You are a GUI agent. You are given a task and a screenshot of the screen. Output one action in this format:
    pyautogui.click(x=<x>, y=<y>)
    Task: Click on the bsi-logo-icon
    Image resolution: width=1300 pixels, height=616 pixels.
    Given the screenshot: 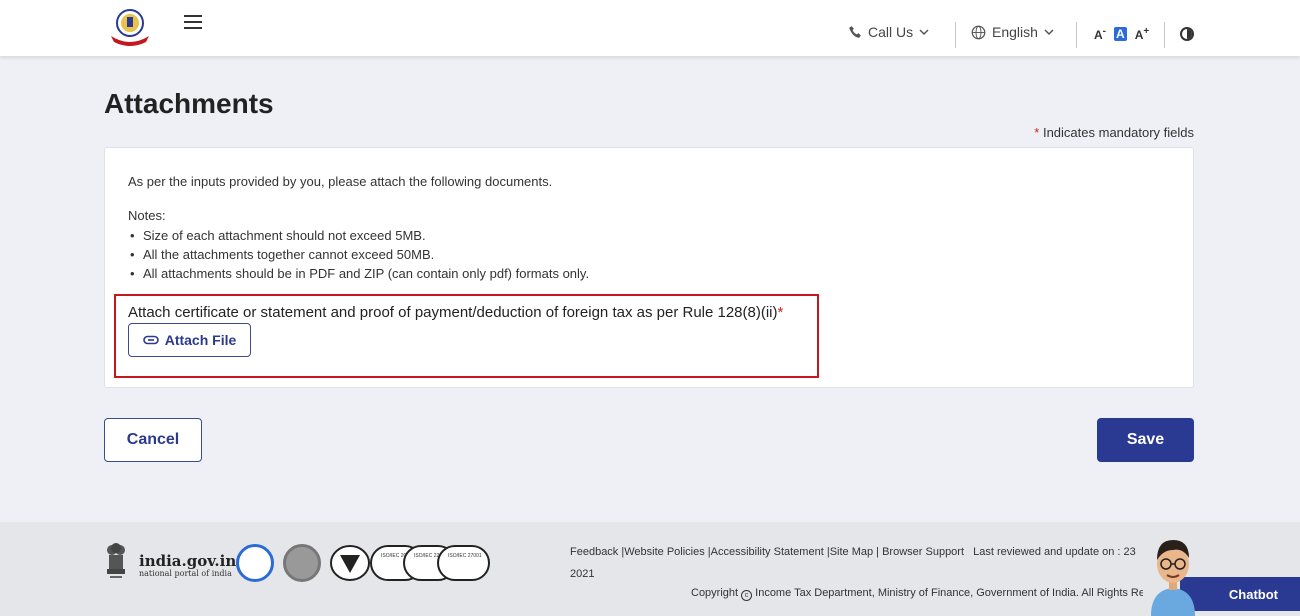 What is the action you would take?
    pyautogui.click(x=350, y=563)
    